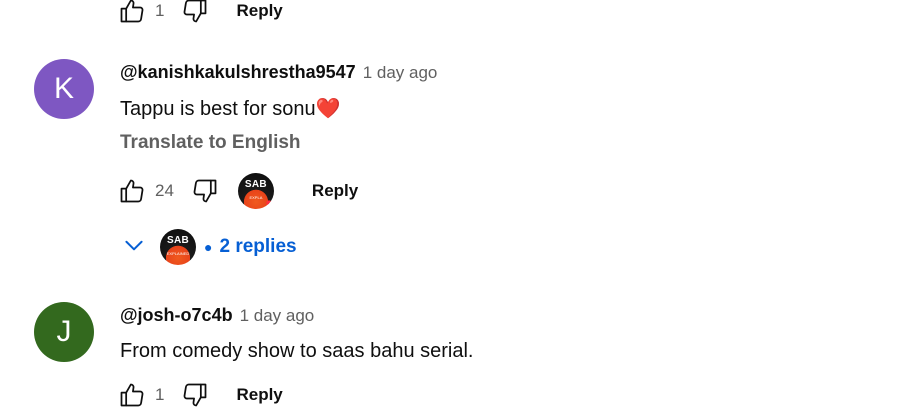 The width and height of the screenshot is (900, 415). I want to click on comment-body: Tappu is best for sonu, so click(218, 109).